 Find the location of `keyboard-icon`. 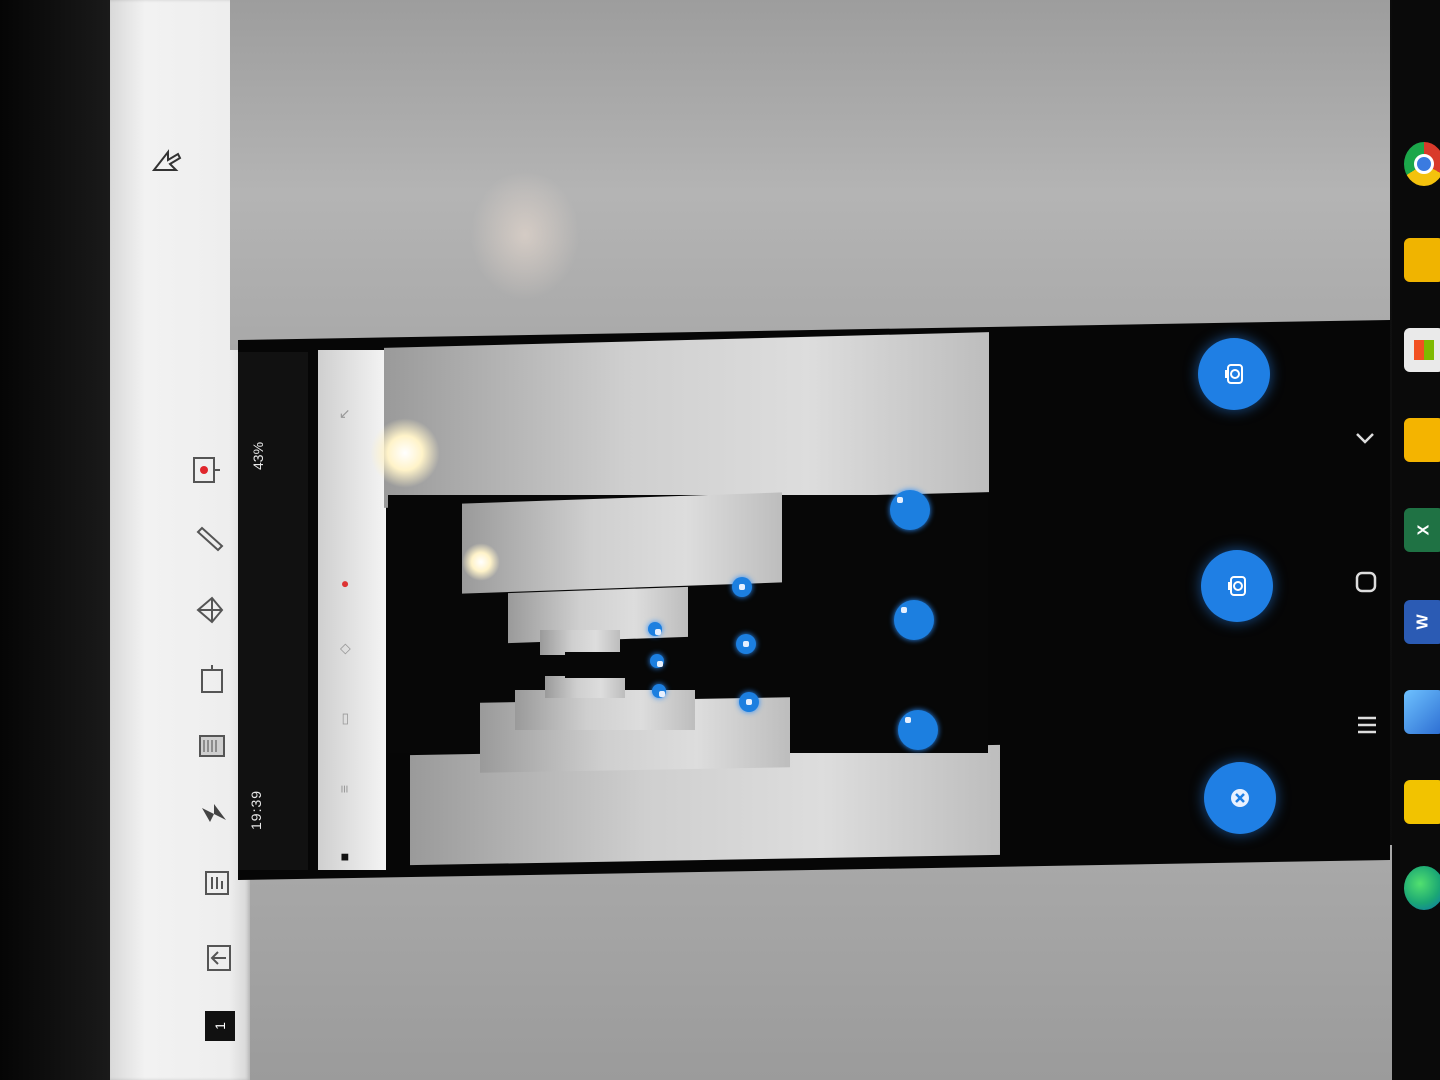

keyboard-icon is located at coordinates (212, 746).